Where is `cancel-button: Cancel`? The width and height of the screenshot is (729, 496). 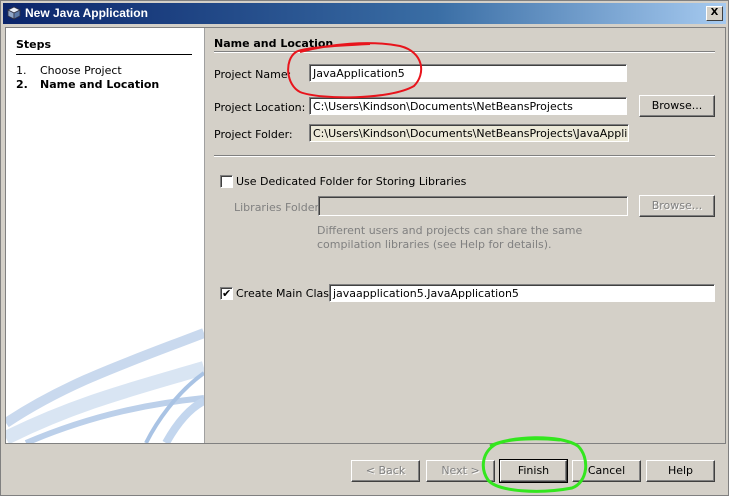 cancel-button: Cancel is located at coordinates (606, 471).